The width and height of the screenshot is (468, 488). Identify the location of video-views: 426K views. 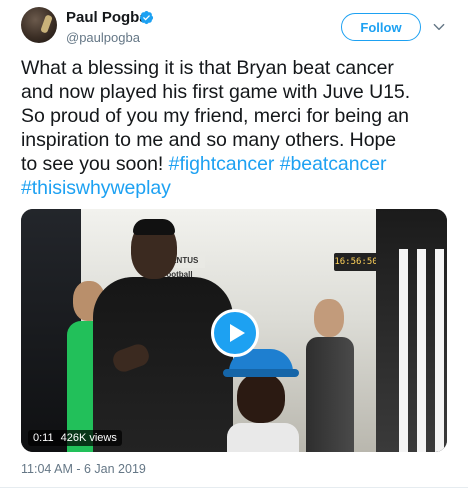
(88, 438).